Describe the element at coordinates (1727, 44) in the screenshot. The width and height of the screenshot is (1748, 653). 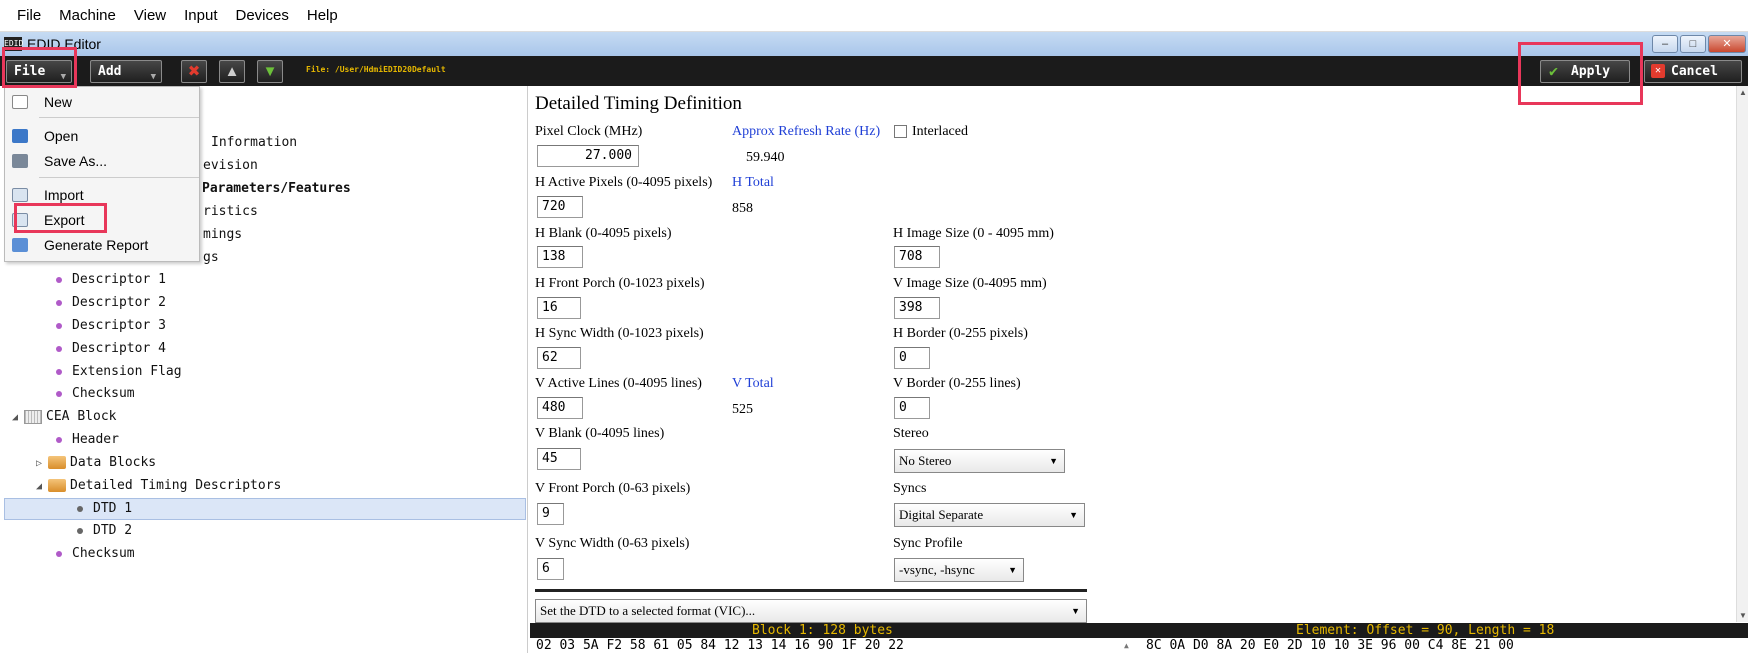
I see `close-icon: ✕` at that location.